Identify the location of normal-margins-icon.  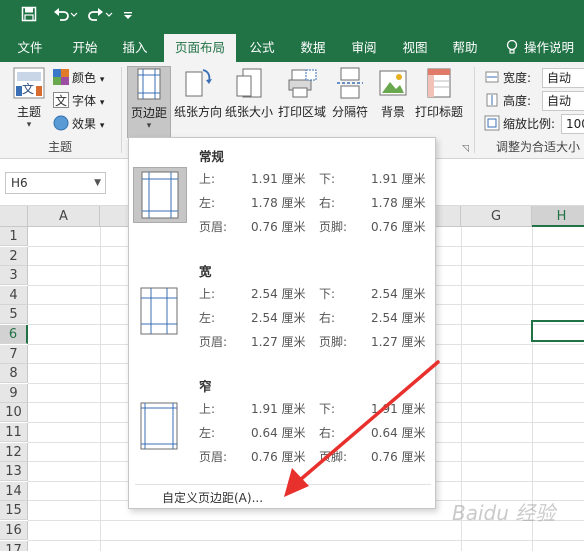
(160, 195).